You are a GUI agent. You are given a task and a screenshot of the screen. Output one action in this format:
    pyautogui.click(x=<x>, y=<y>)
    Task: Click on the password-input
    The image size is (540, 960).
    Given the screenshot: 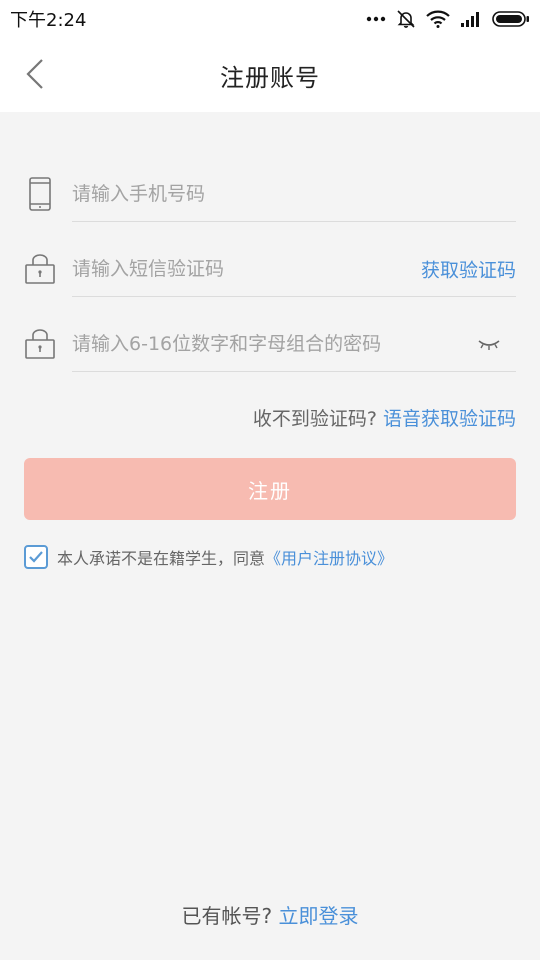 What is the action you would take?
    pyautogui.click(x=294, y=344)
    